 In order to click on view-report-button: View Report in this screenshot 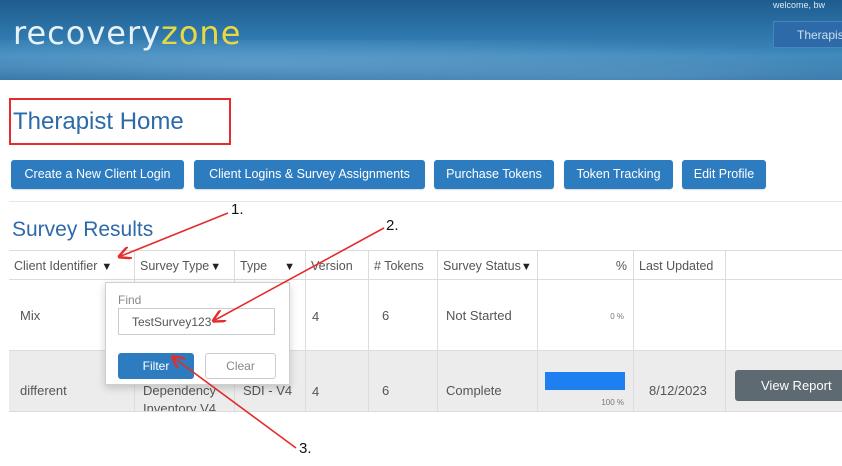, I will do `click(788, 385)`.